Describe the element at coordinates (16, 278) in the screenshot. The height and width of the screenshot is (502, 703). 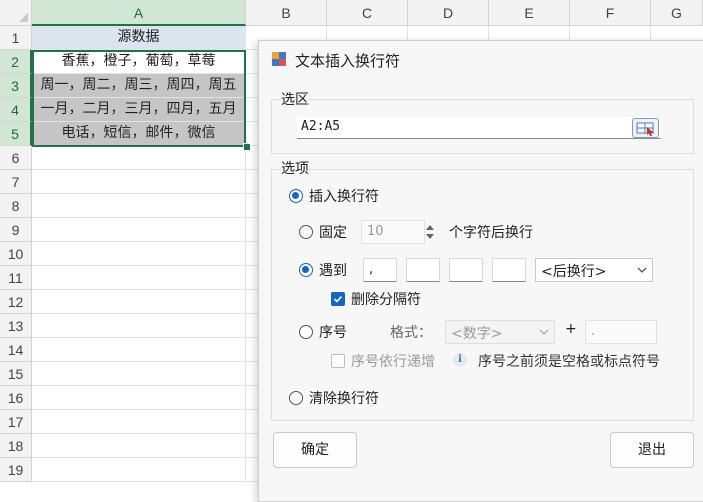
I see `row-header-11: 11` at that location.